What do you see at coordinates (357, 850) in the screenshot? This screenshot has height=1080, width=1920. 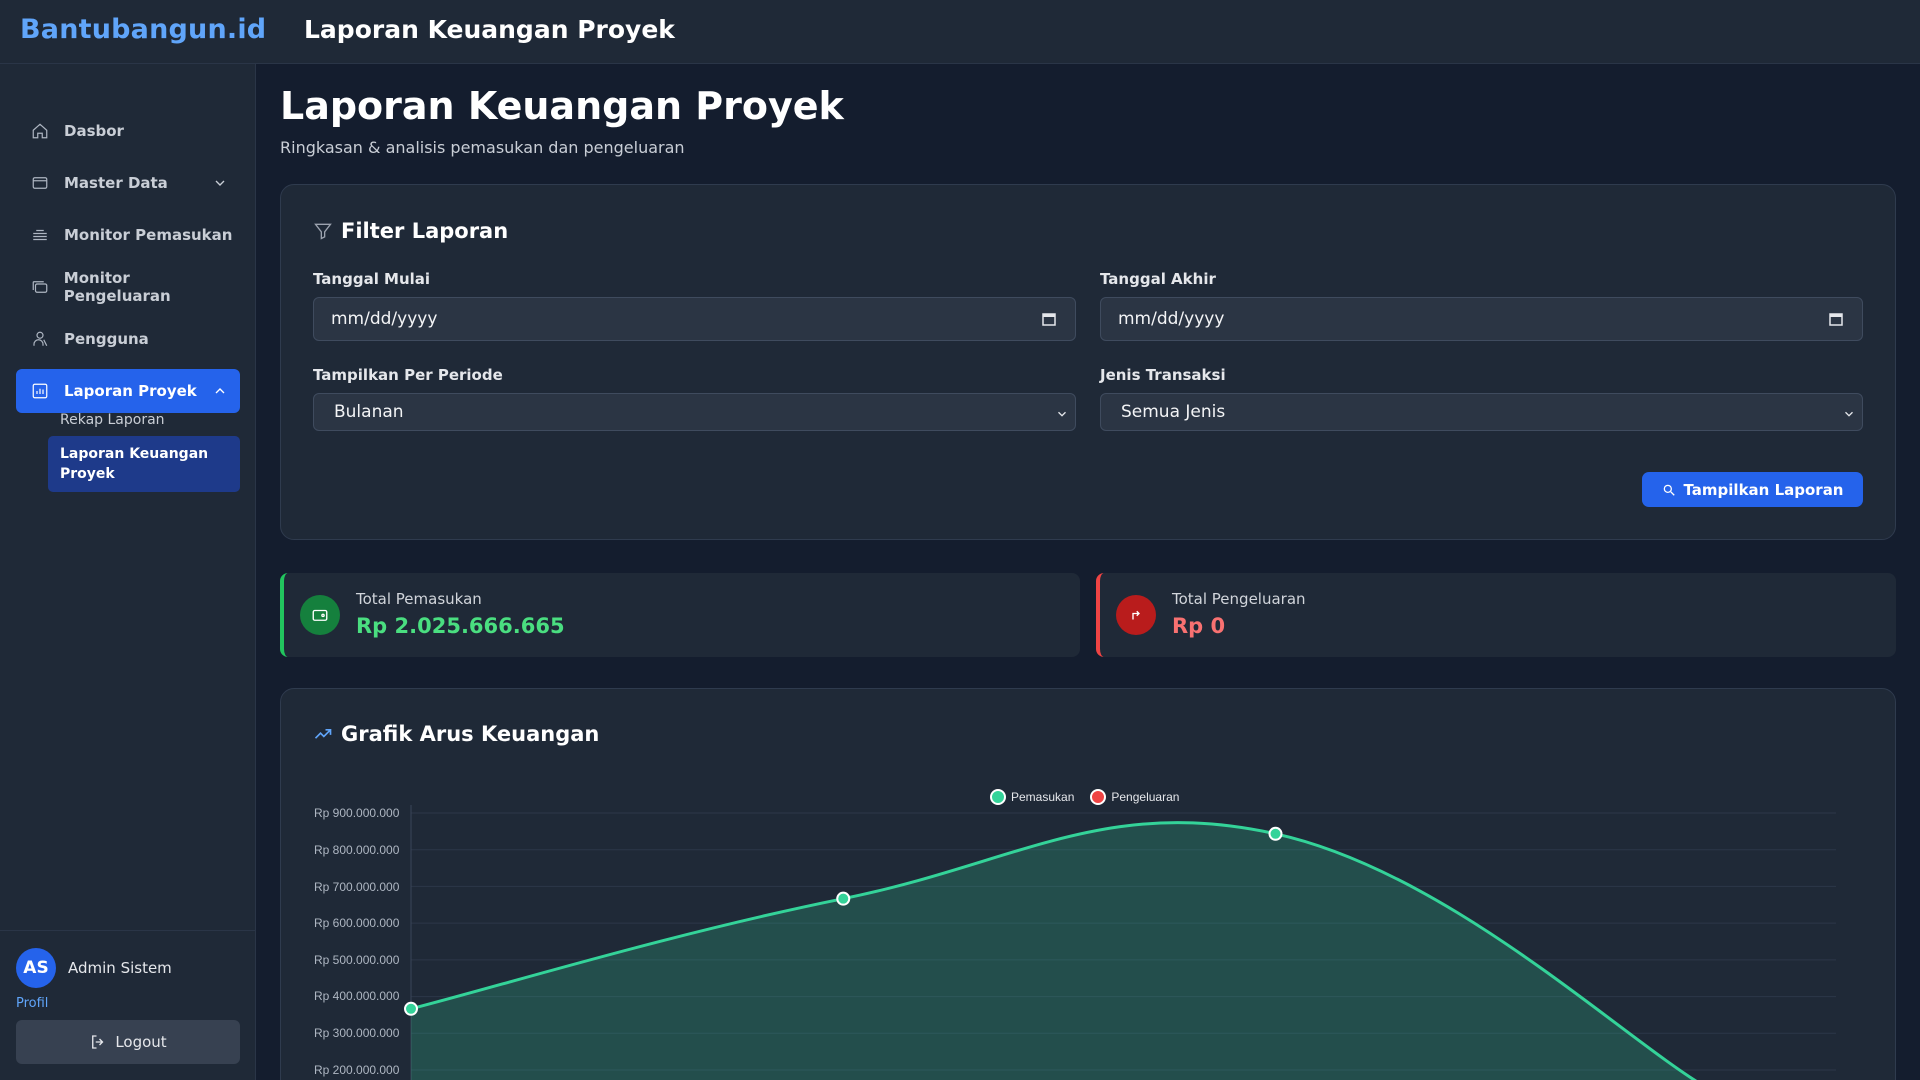 I see `y-tick-label: Rp 800.000.000` at bounding box center [357, 850].